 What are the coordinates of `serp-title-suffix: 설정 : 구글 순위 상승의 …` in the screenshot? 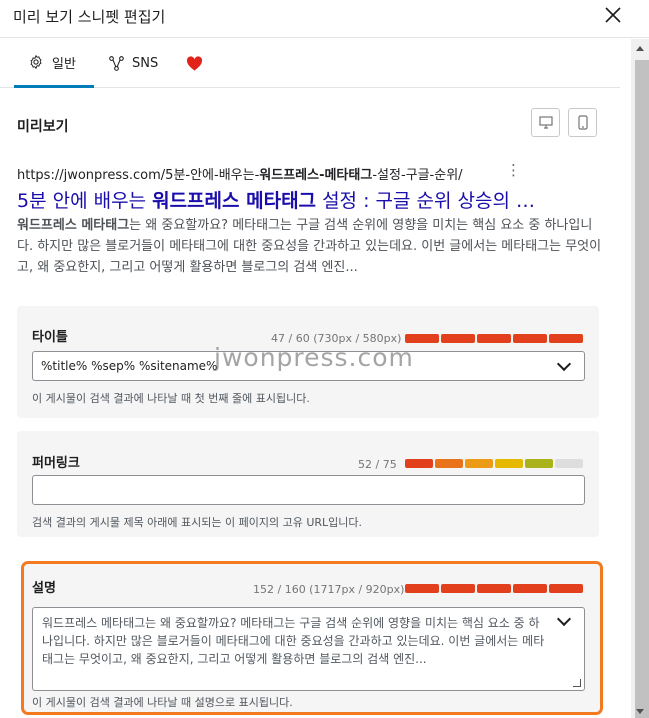 It's located at (425, 201).